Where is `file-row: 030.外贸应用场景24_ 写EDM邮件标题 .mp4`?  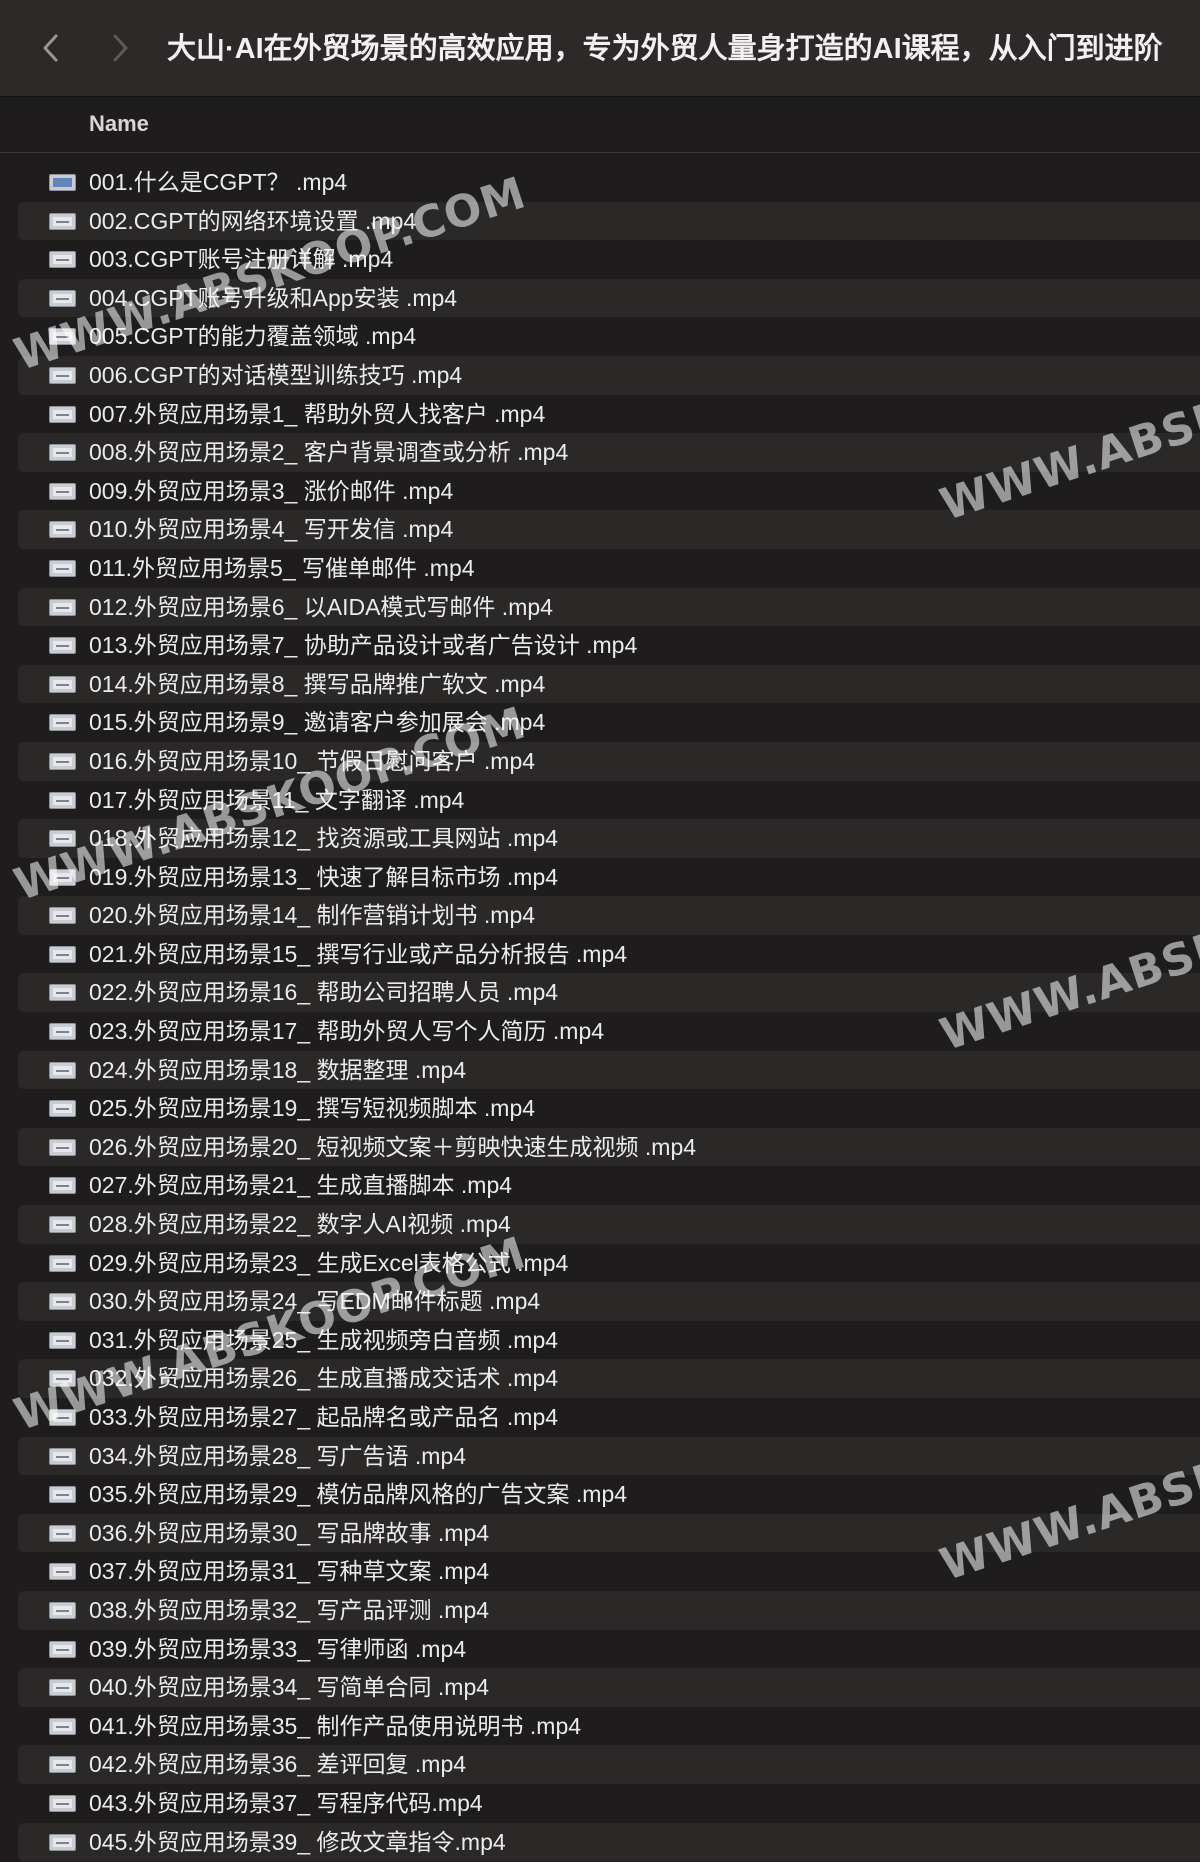
file-row: 030.外贸应用场景24_ 写EDM邮件标题 .mp4 is located at coordinates (609, 1301).